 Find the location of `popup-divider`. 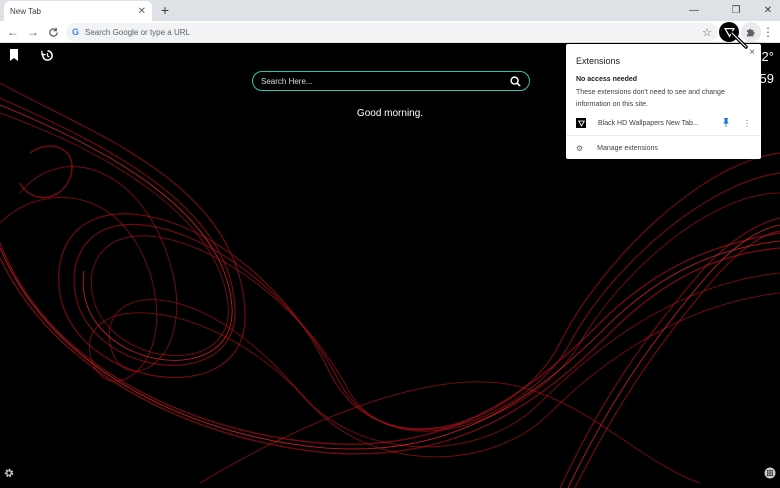

popup-divider is located at coordinates (663, 135).